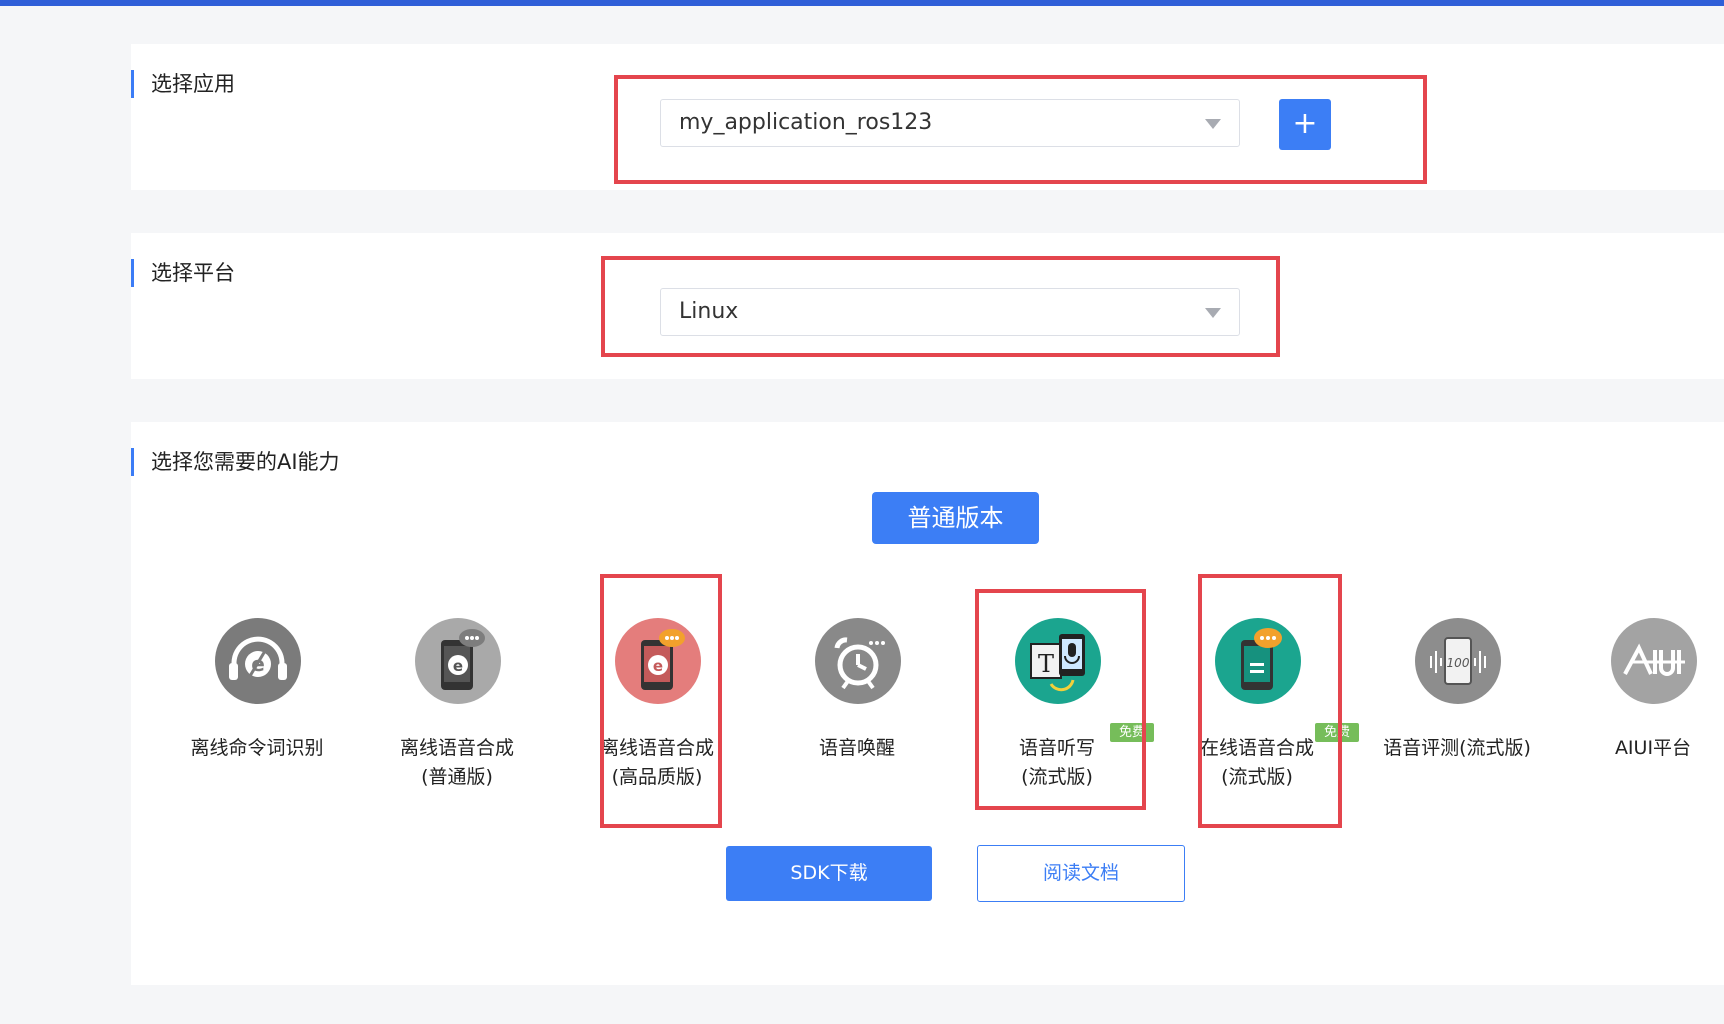 Image resolution: width=1724 pixels, height=1024 pixels. Describe the element at coordinates (183, 273) in the screenshot. I see `select-platform-title: 选择平台` at that location.